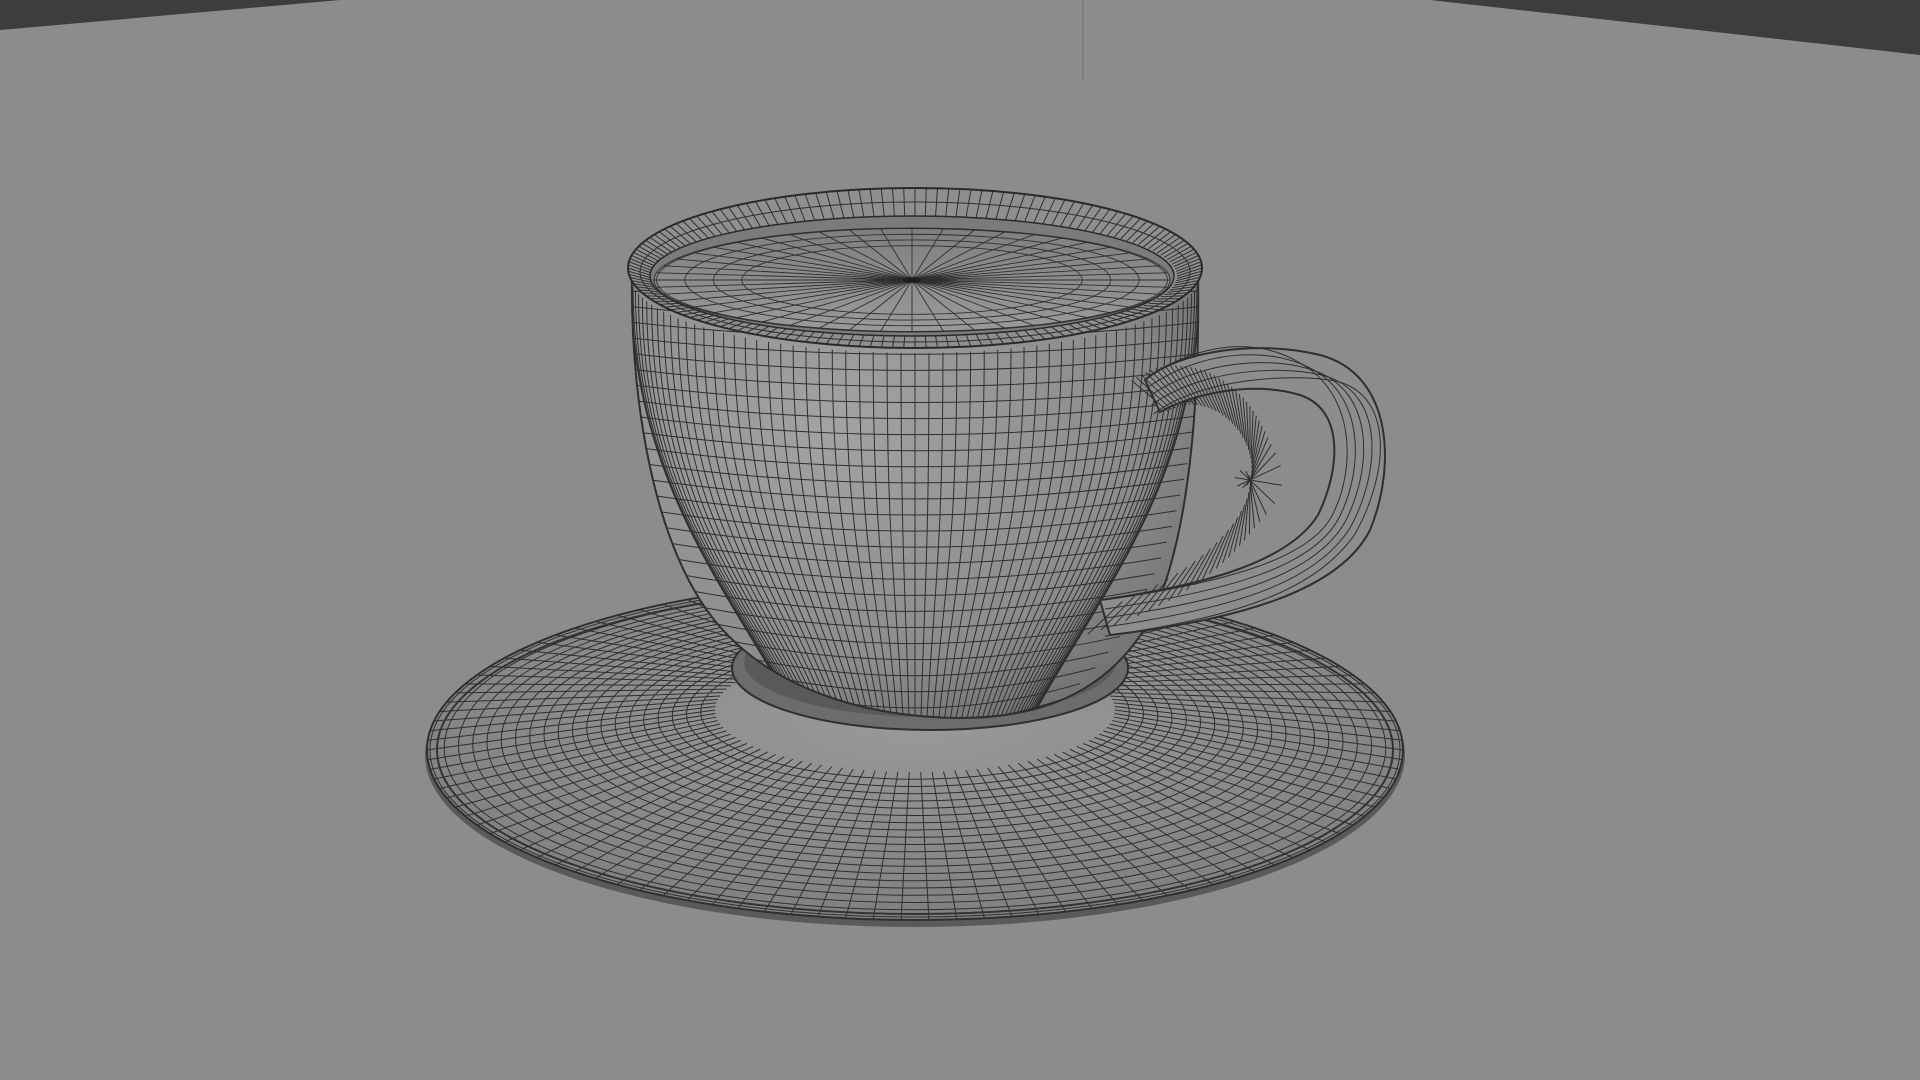 The width and height of the screenshot is (1920, 1080). I want to click on viewport-corner-shadow-left, so click(170, 15).